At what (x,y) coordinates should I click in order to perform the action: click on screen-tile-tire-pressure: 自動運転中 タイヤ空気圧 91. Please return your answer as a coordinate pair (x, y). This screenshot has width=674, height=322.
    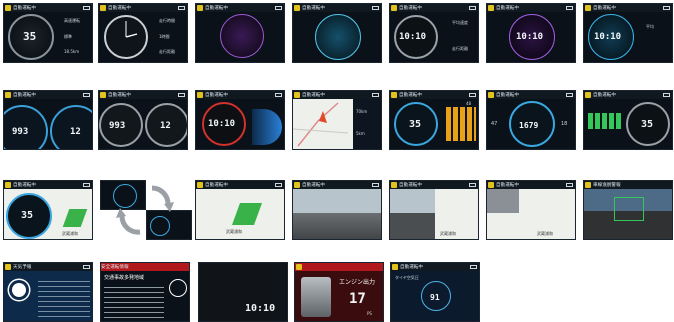
    Looking at the image, I should click on (435, 292).